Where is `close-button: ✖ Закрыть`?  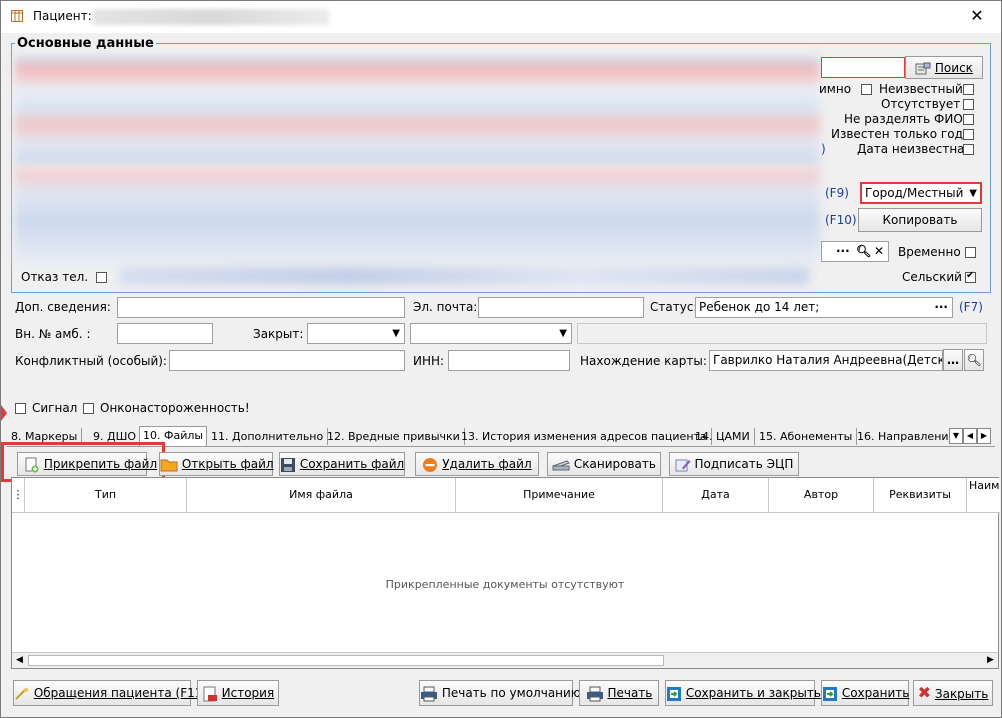
close-button: ✖ Закрыть is located at coordinates (953, 693).